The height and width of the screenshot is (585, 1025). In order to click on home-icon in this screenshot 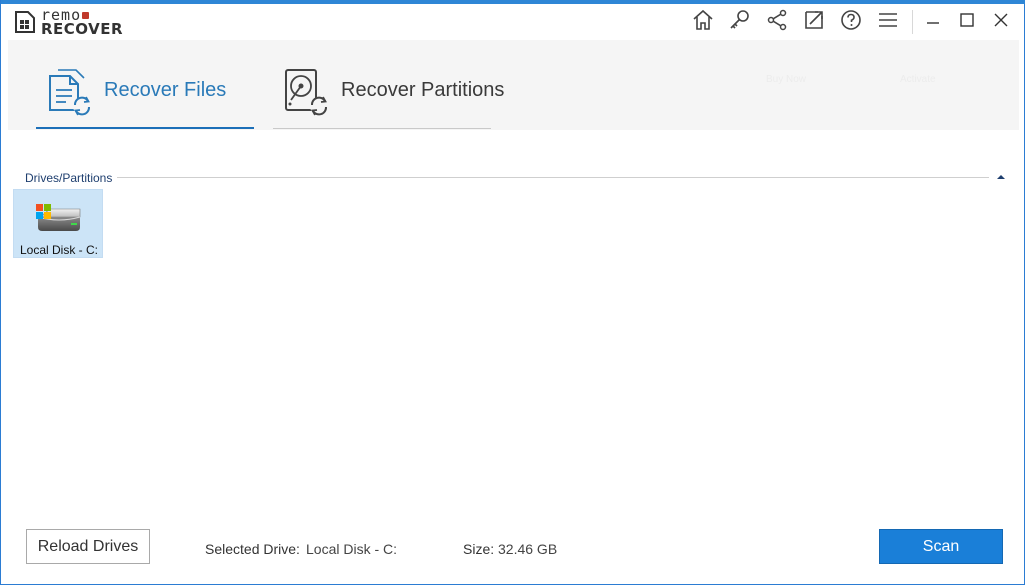, I will do `click(703, 20)`.